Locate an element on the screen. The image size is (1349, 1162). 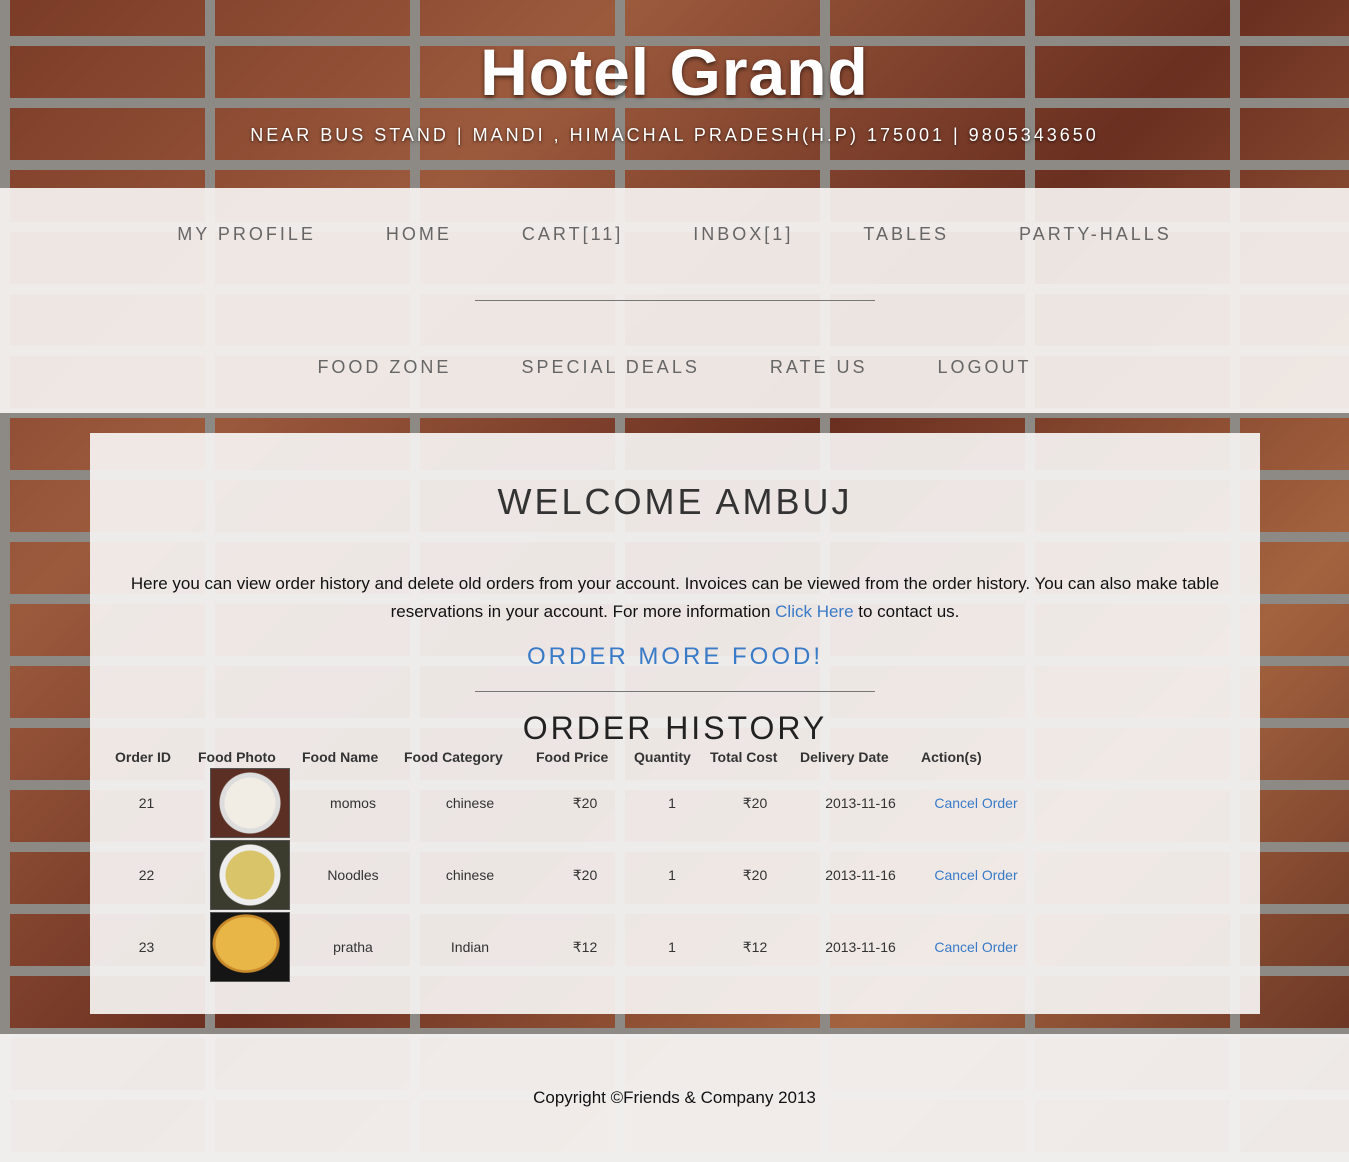
col-food-name: Food Name is located at coordinates (340, 757).